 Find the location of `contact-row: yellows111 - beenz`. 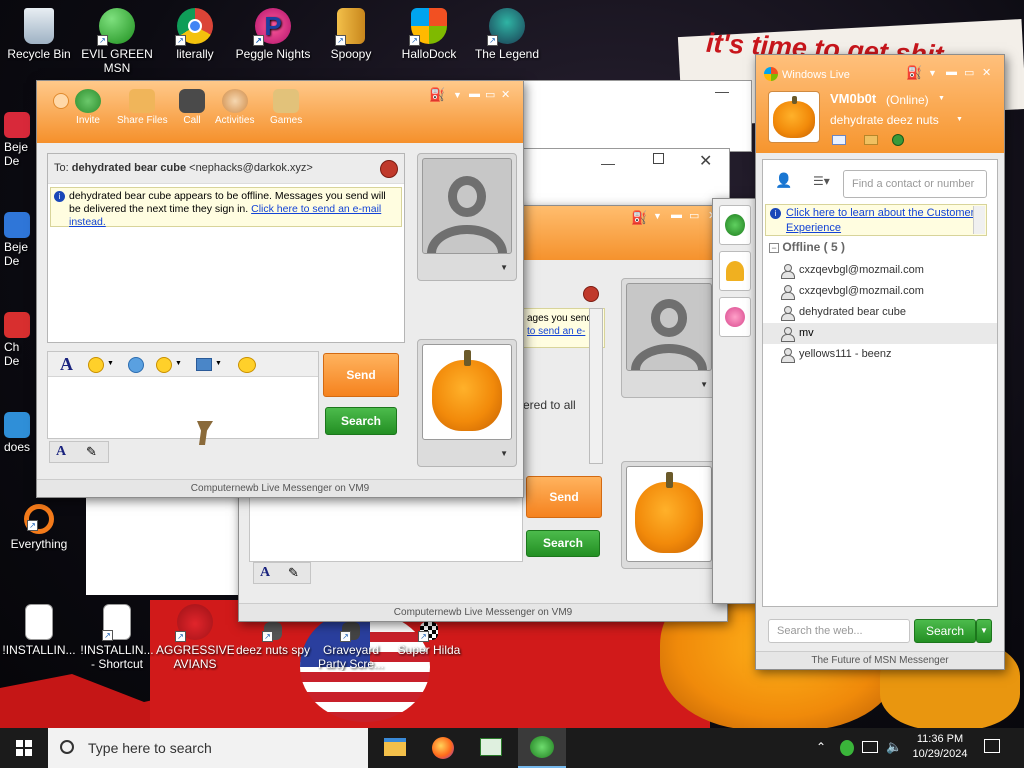

contact-row: yellows111 - beenz is located at coordinates (880, 354).